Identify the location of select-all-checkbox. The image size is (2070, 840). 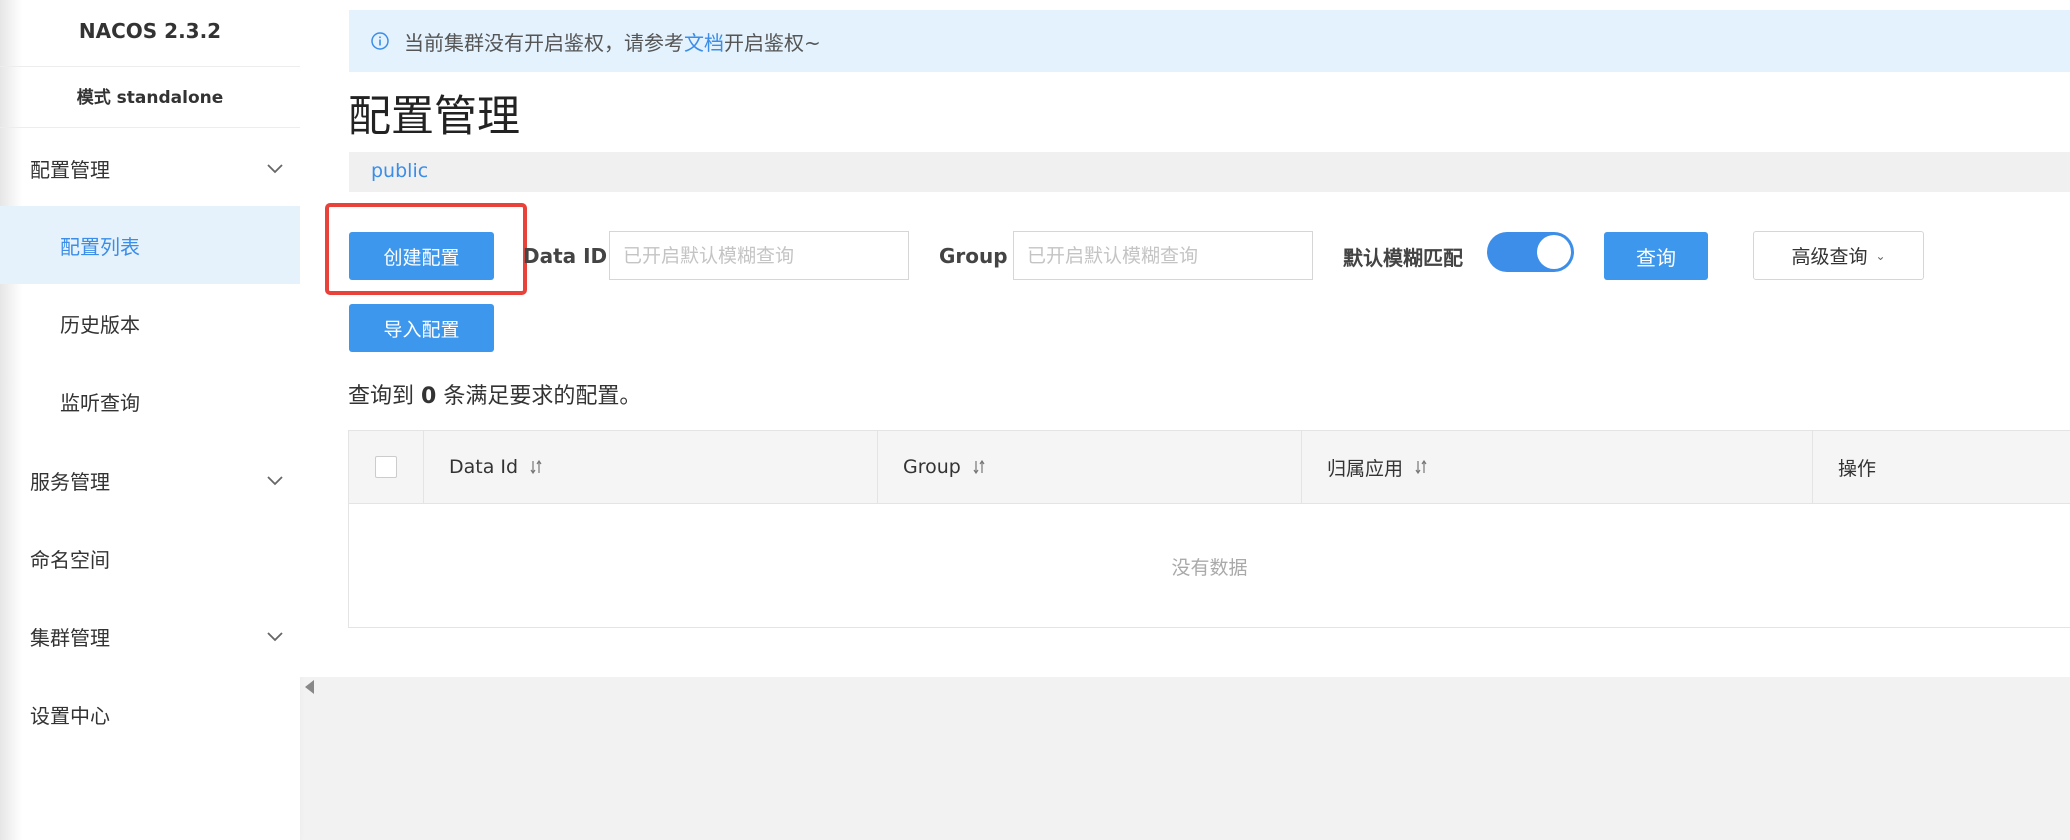
(386, 467).